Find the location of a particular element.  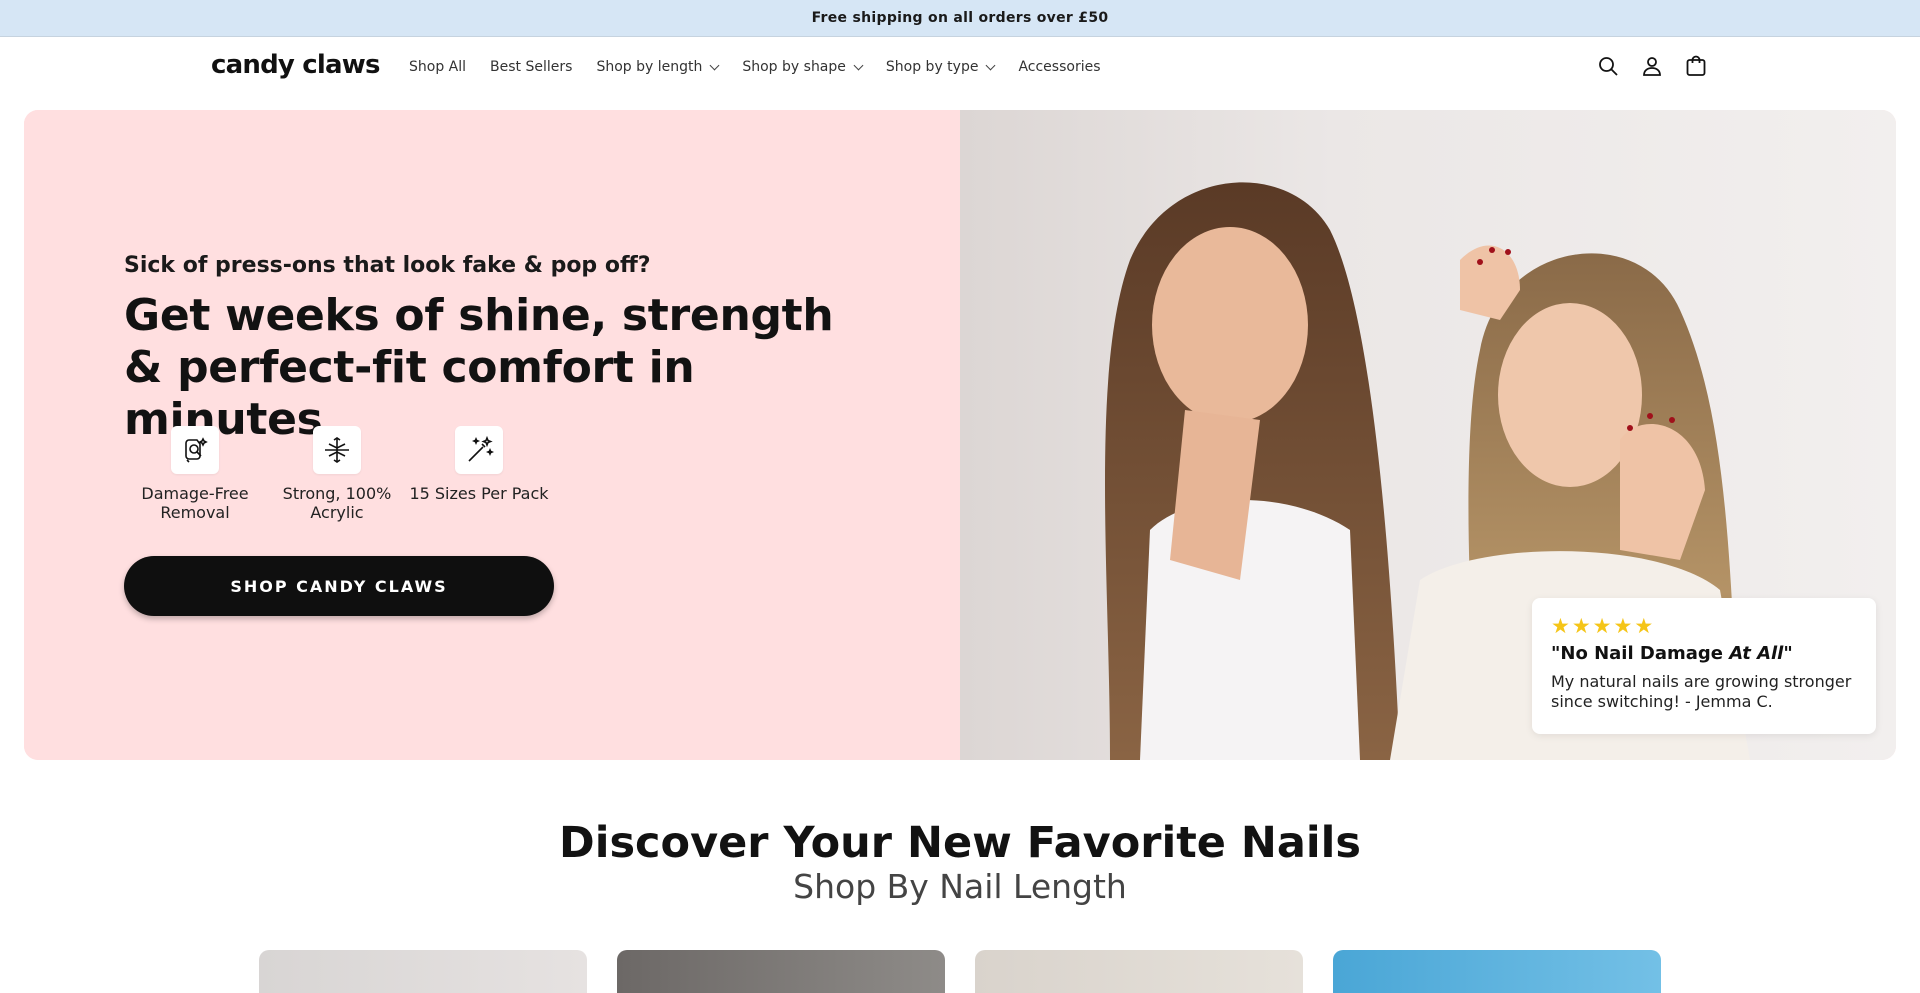

nav-item-shop-by-type: Shop by type is located at coordinates (940, 67).